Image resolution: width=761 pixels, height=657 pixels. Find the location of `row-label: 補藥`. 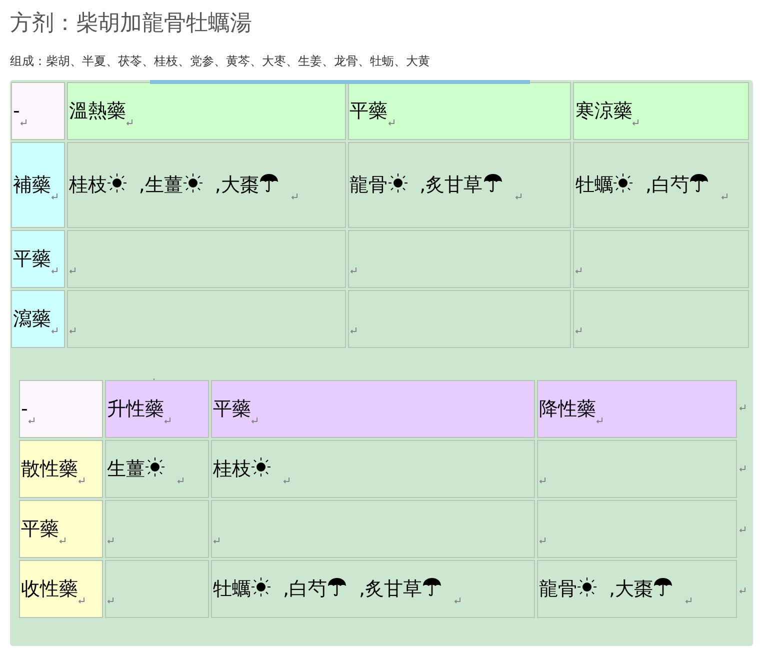

row-label: 補藥 is located at coordinates (32, 185).